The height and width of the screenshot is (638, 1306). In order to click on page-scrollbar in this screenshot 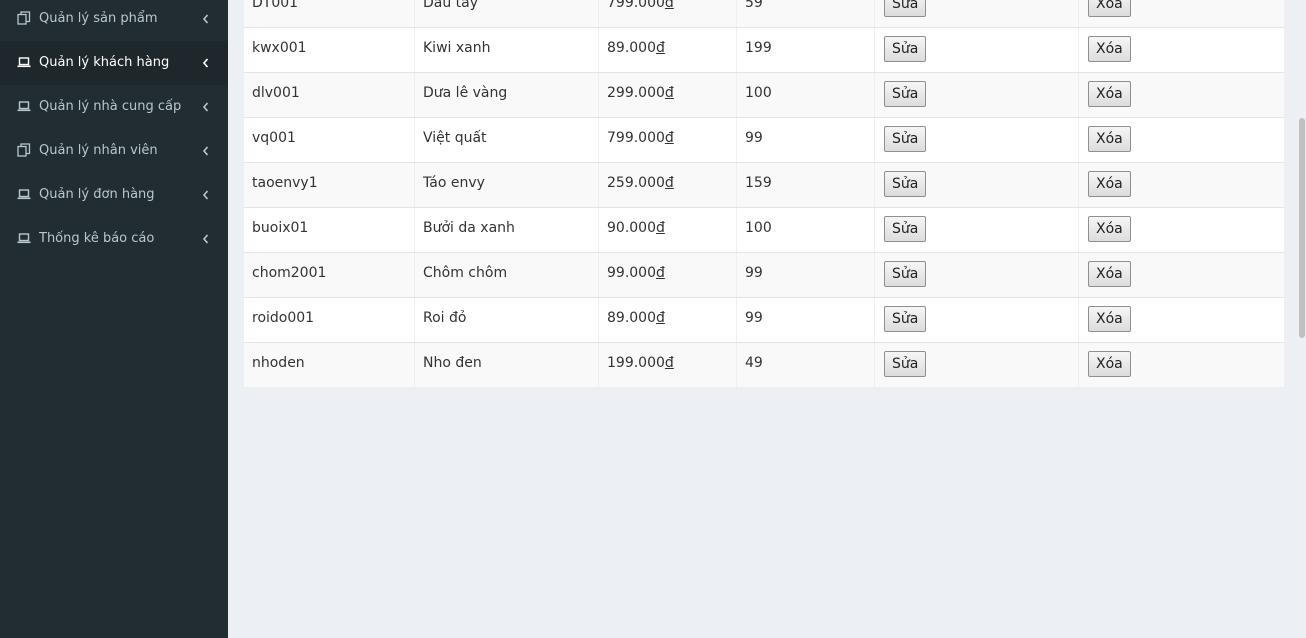, I will do `click(1302, 319)`.